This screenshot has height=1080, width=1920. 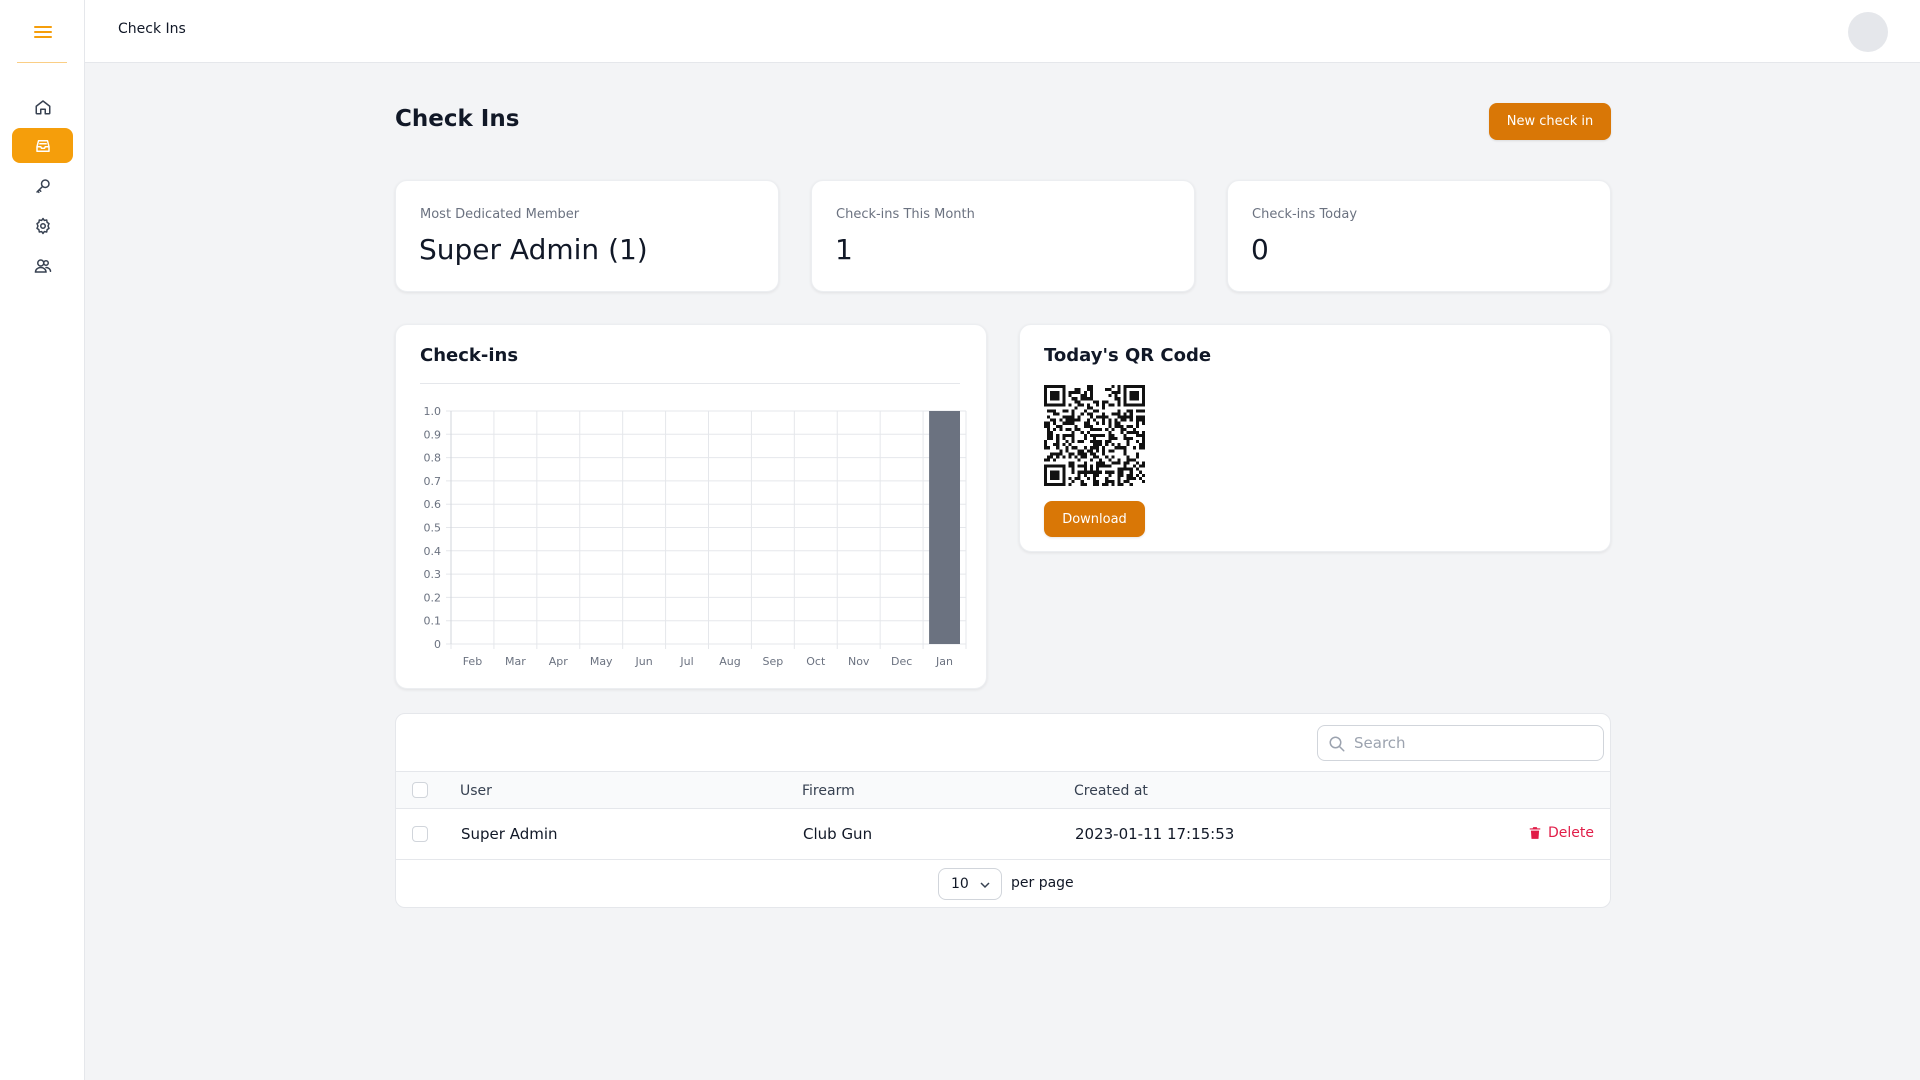 I want to click on sidebar-item-settings, so click(x=42, y=225).